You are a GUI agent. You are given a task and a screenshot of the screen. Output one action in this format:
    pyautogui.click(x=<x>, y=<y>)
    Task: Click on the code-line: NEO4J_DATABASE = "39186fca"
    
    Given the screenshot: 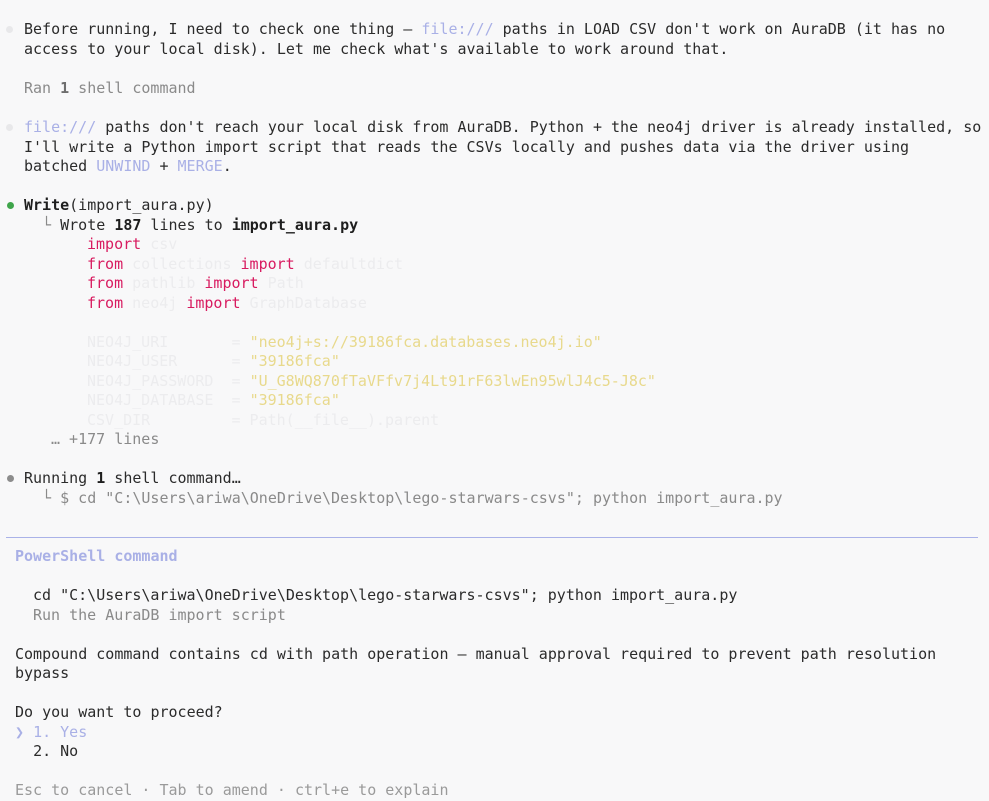 What is the action you would take?
    pyautogui.click(x=213, y=400)
    